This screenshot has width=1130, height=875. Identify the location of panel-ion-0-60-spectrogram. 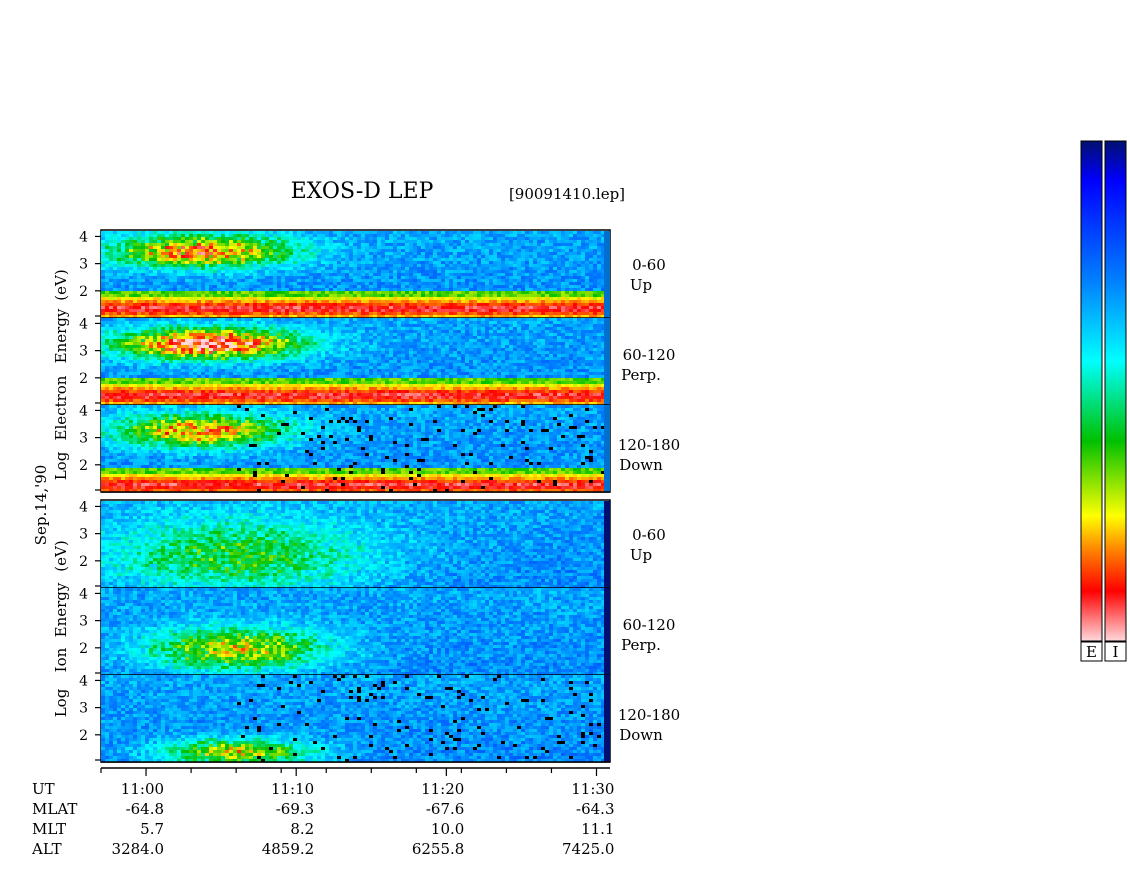
(355, 544).